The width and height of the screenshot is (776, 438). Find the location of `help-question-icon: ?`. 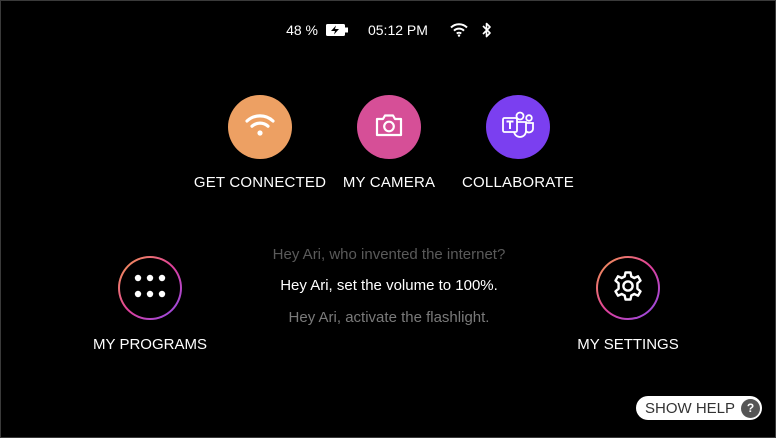

help-question-icon: ? is located at coordinates (750, 408).